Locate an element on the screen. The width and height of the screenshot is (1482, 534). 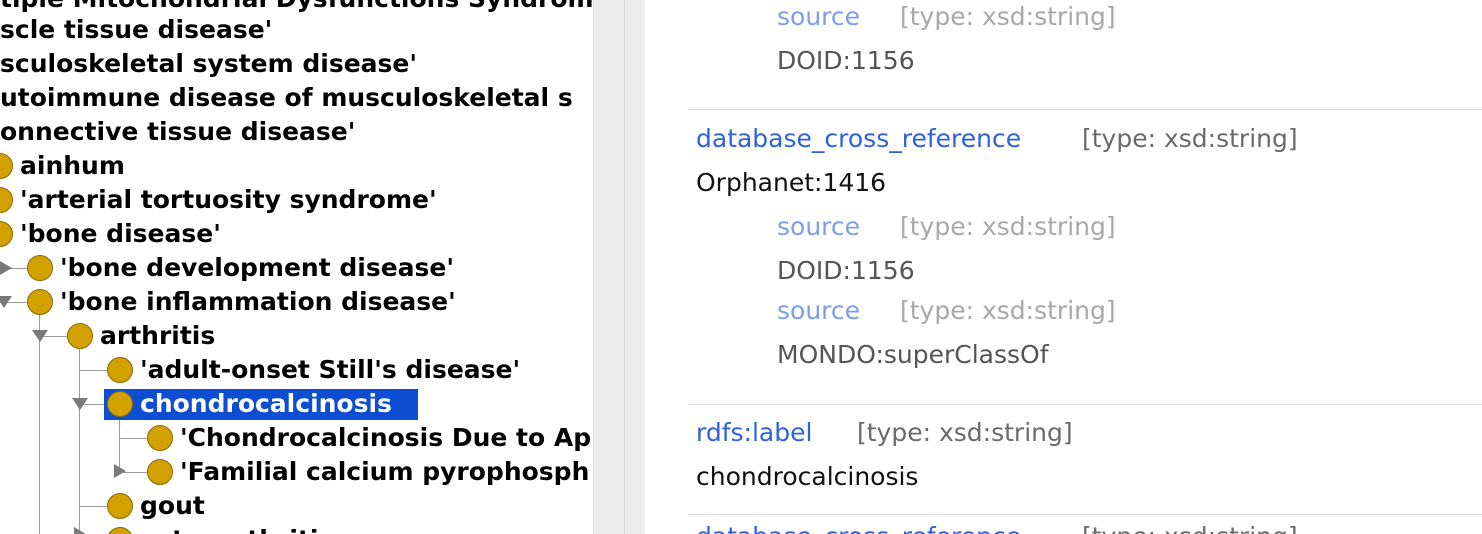
tree-node: 'Chondrocalcinosis Due to Ap is located at coordinates (385, 438).